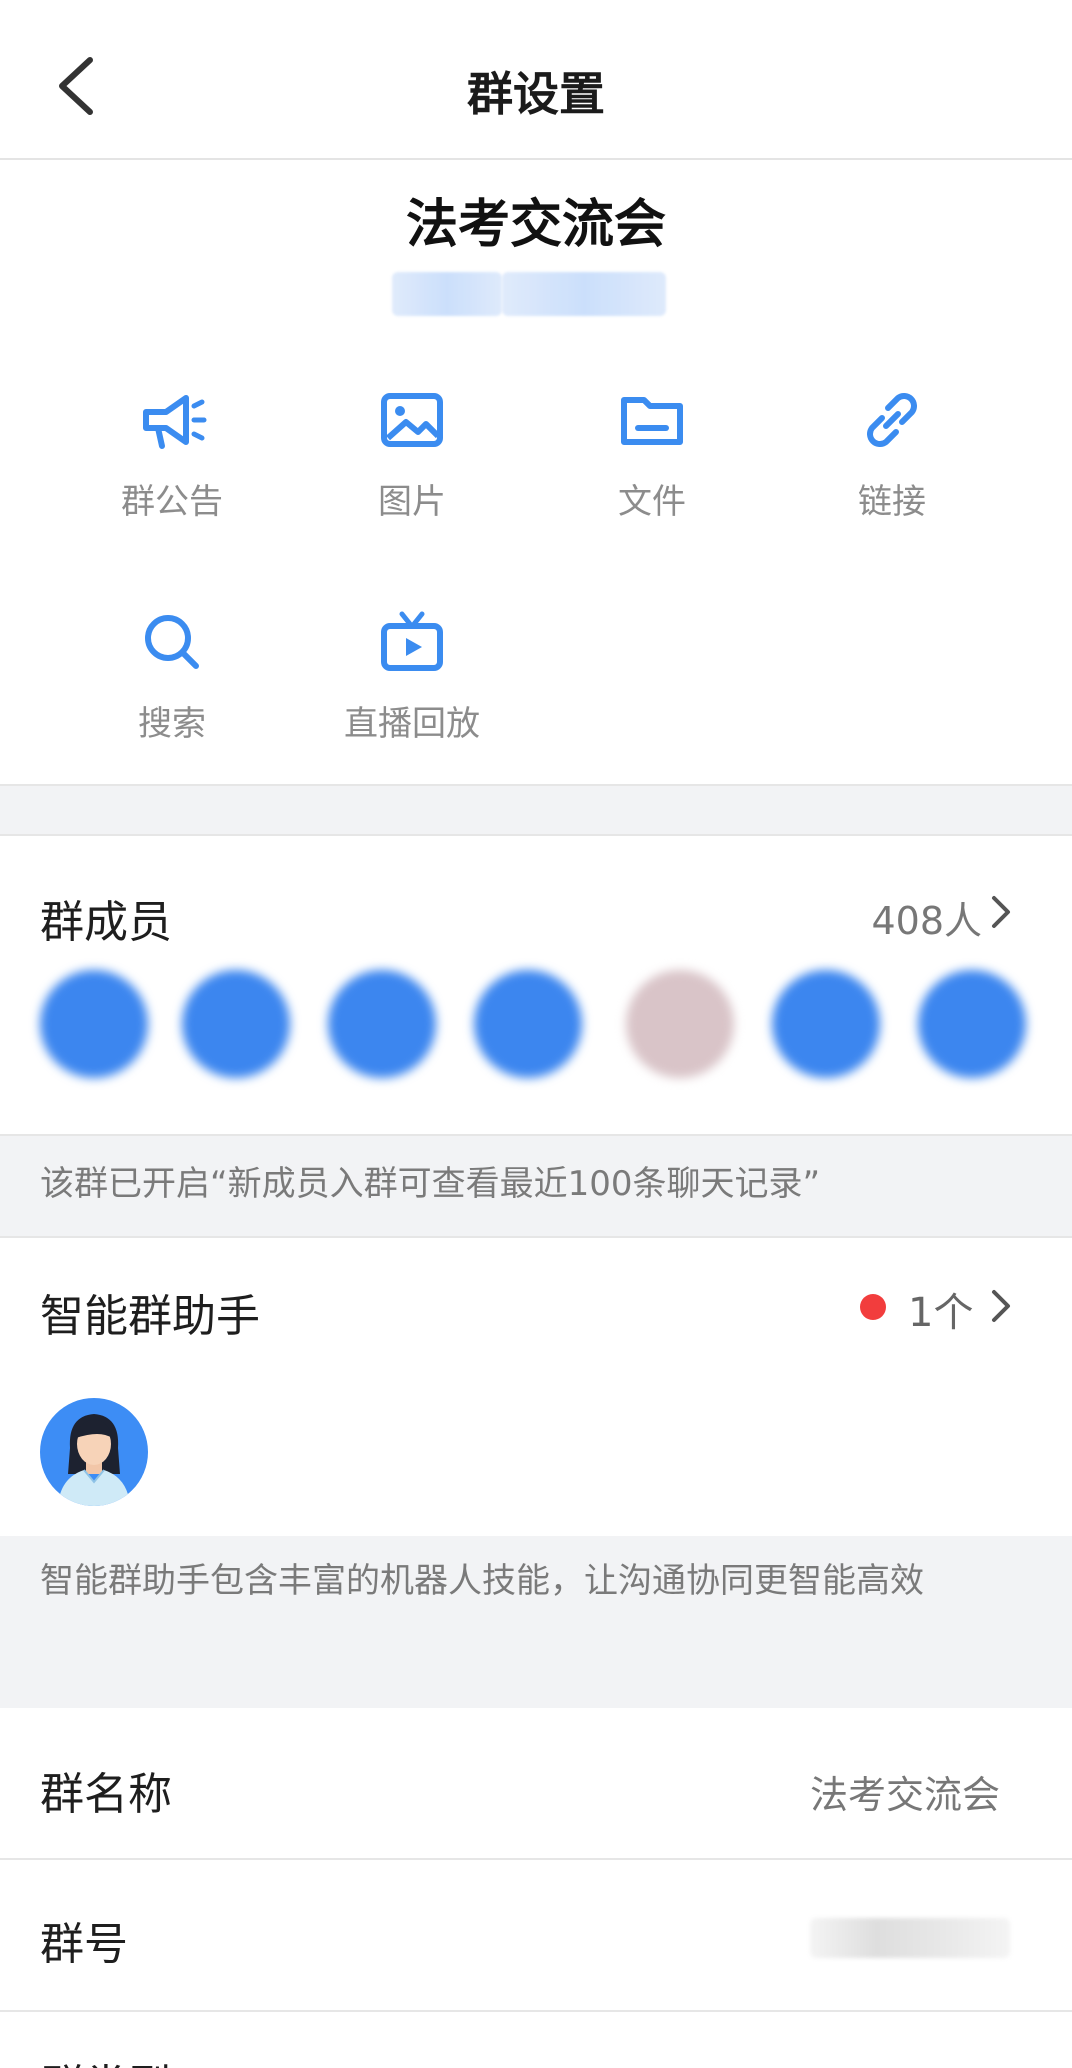  I want to click on assistant-description-text: 智能群助手包含丰富的机器人技能，让沟通协同更智能高效, so click(482, 1581).